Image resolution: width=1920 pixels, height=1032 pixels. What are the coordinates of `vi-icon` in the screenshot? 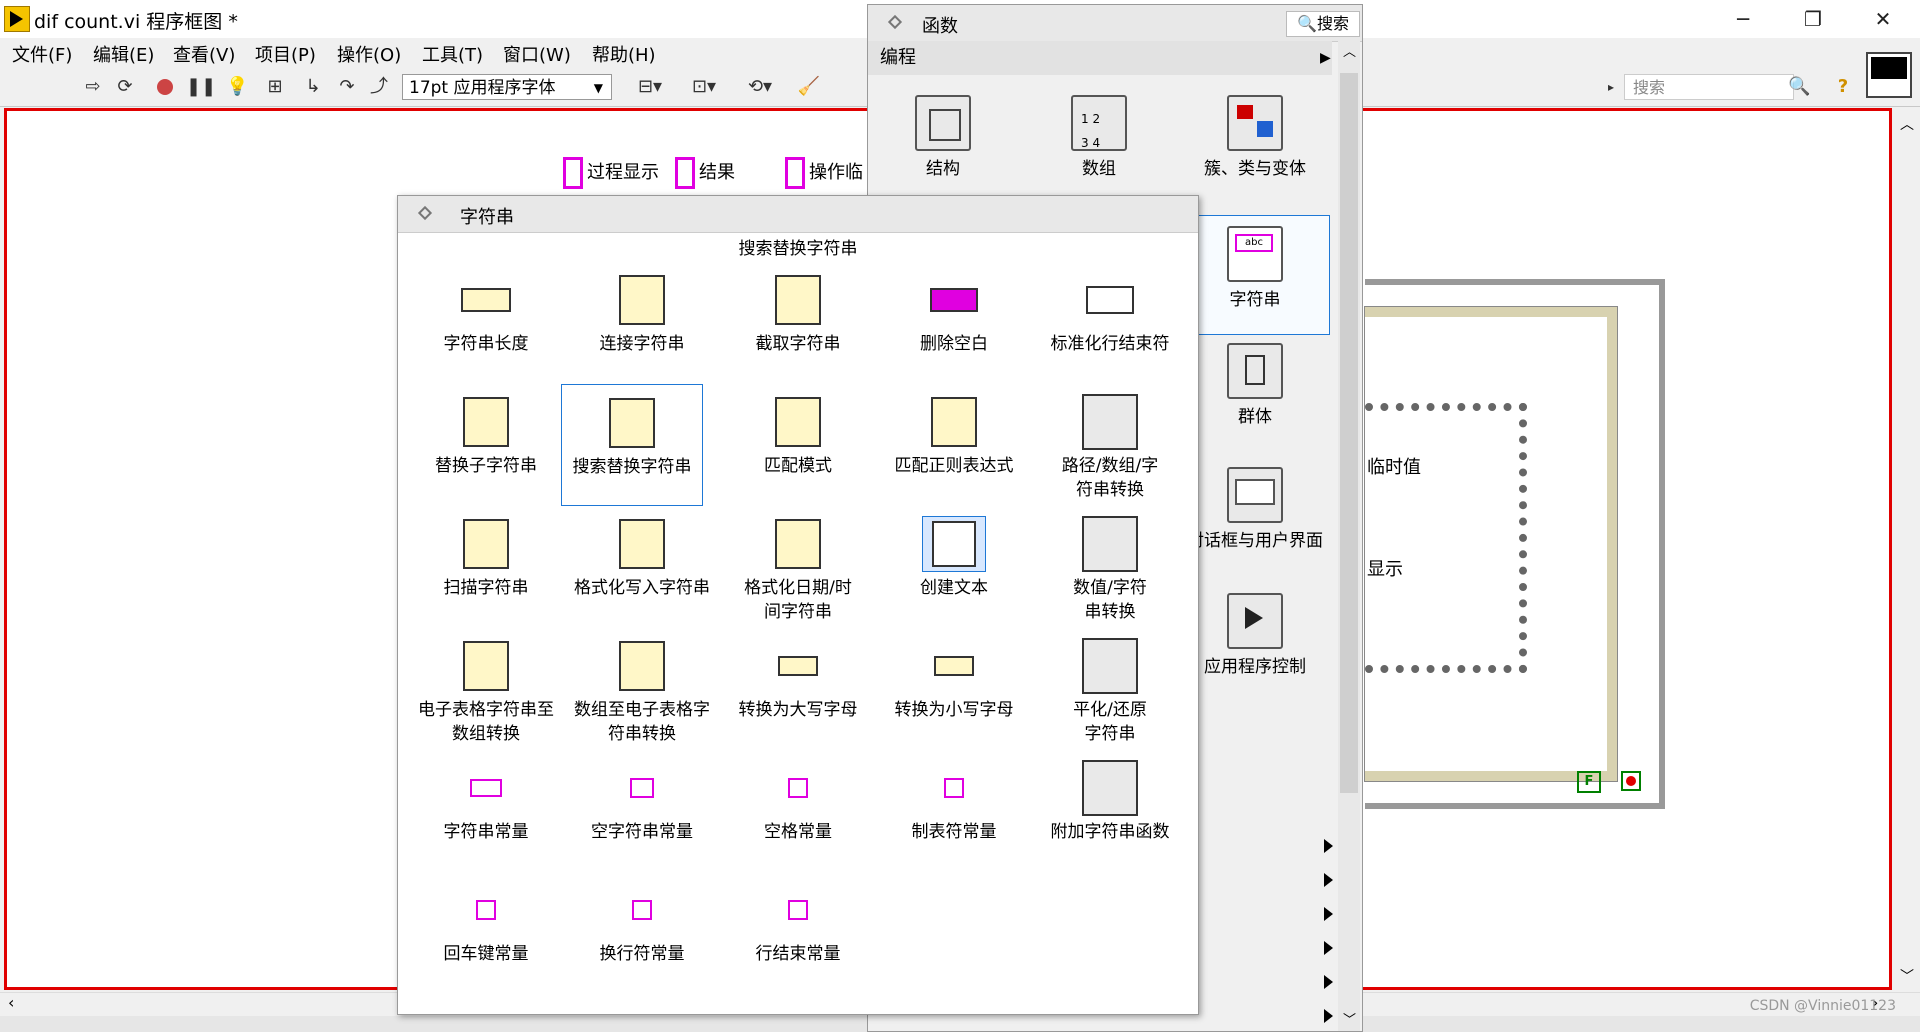 It's located at (1889, 75).